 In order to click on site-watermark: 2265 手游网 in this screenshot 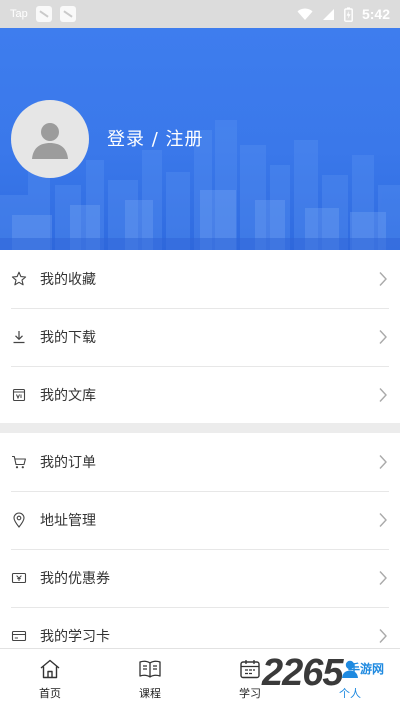, I will do `click(331, 677)`.